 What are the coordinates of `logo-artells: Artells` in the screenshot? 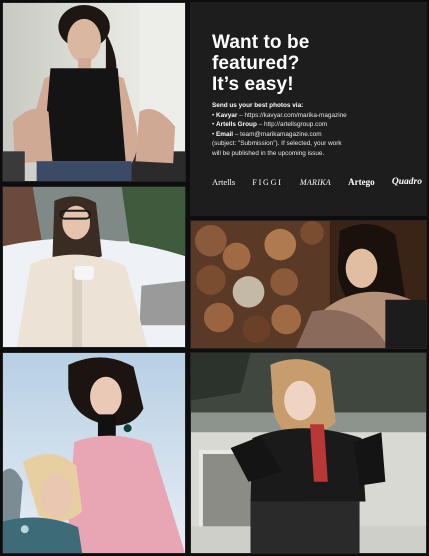 It's located at (224, 182).